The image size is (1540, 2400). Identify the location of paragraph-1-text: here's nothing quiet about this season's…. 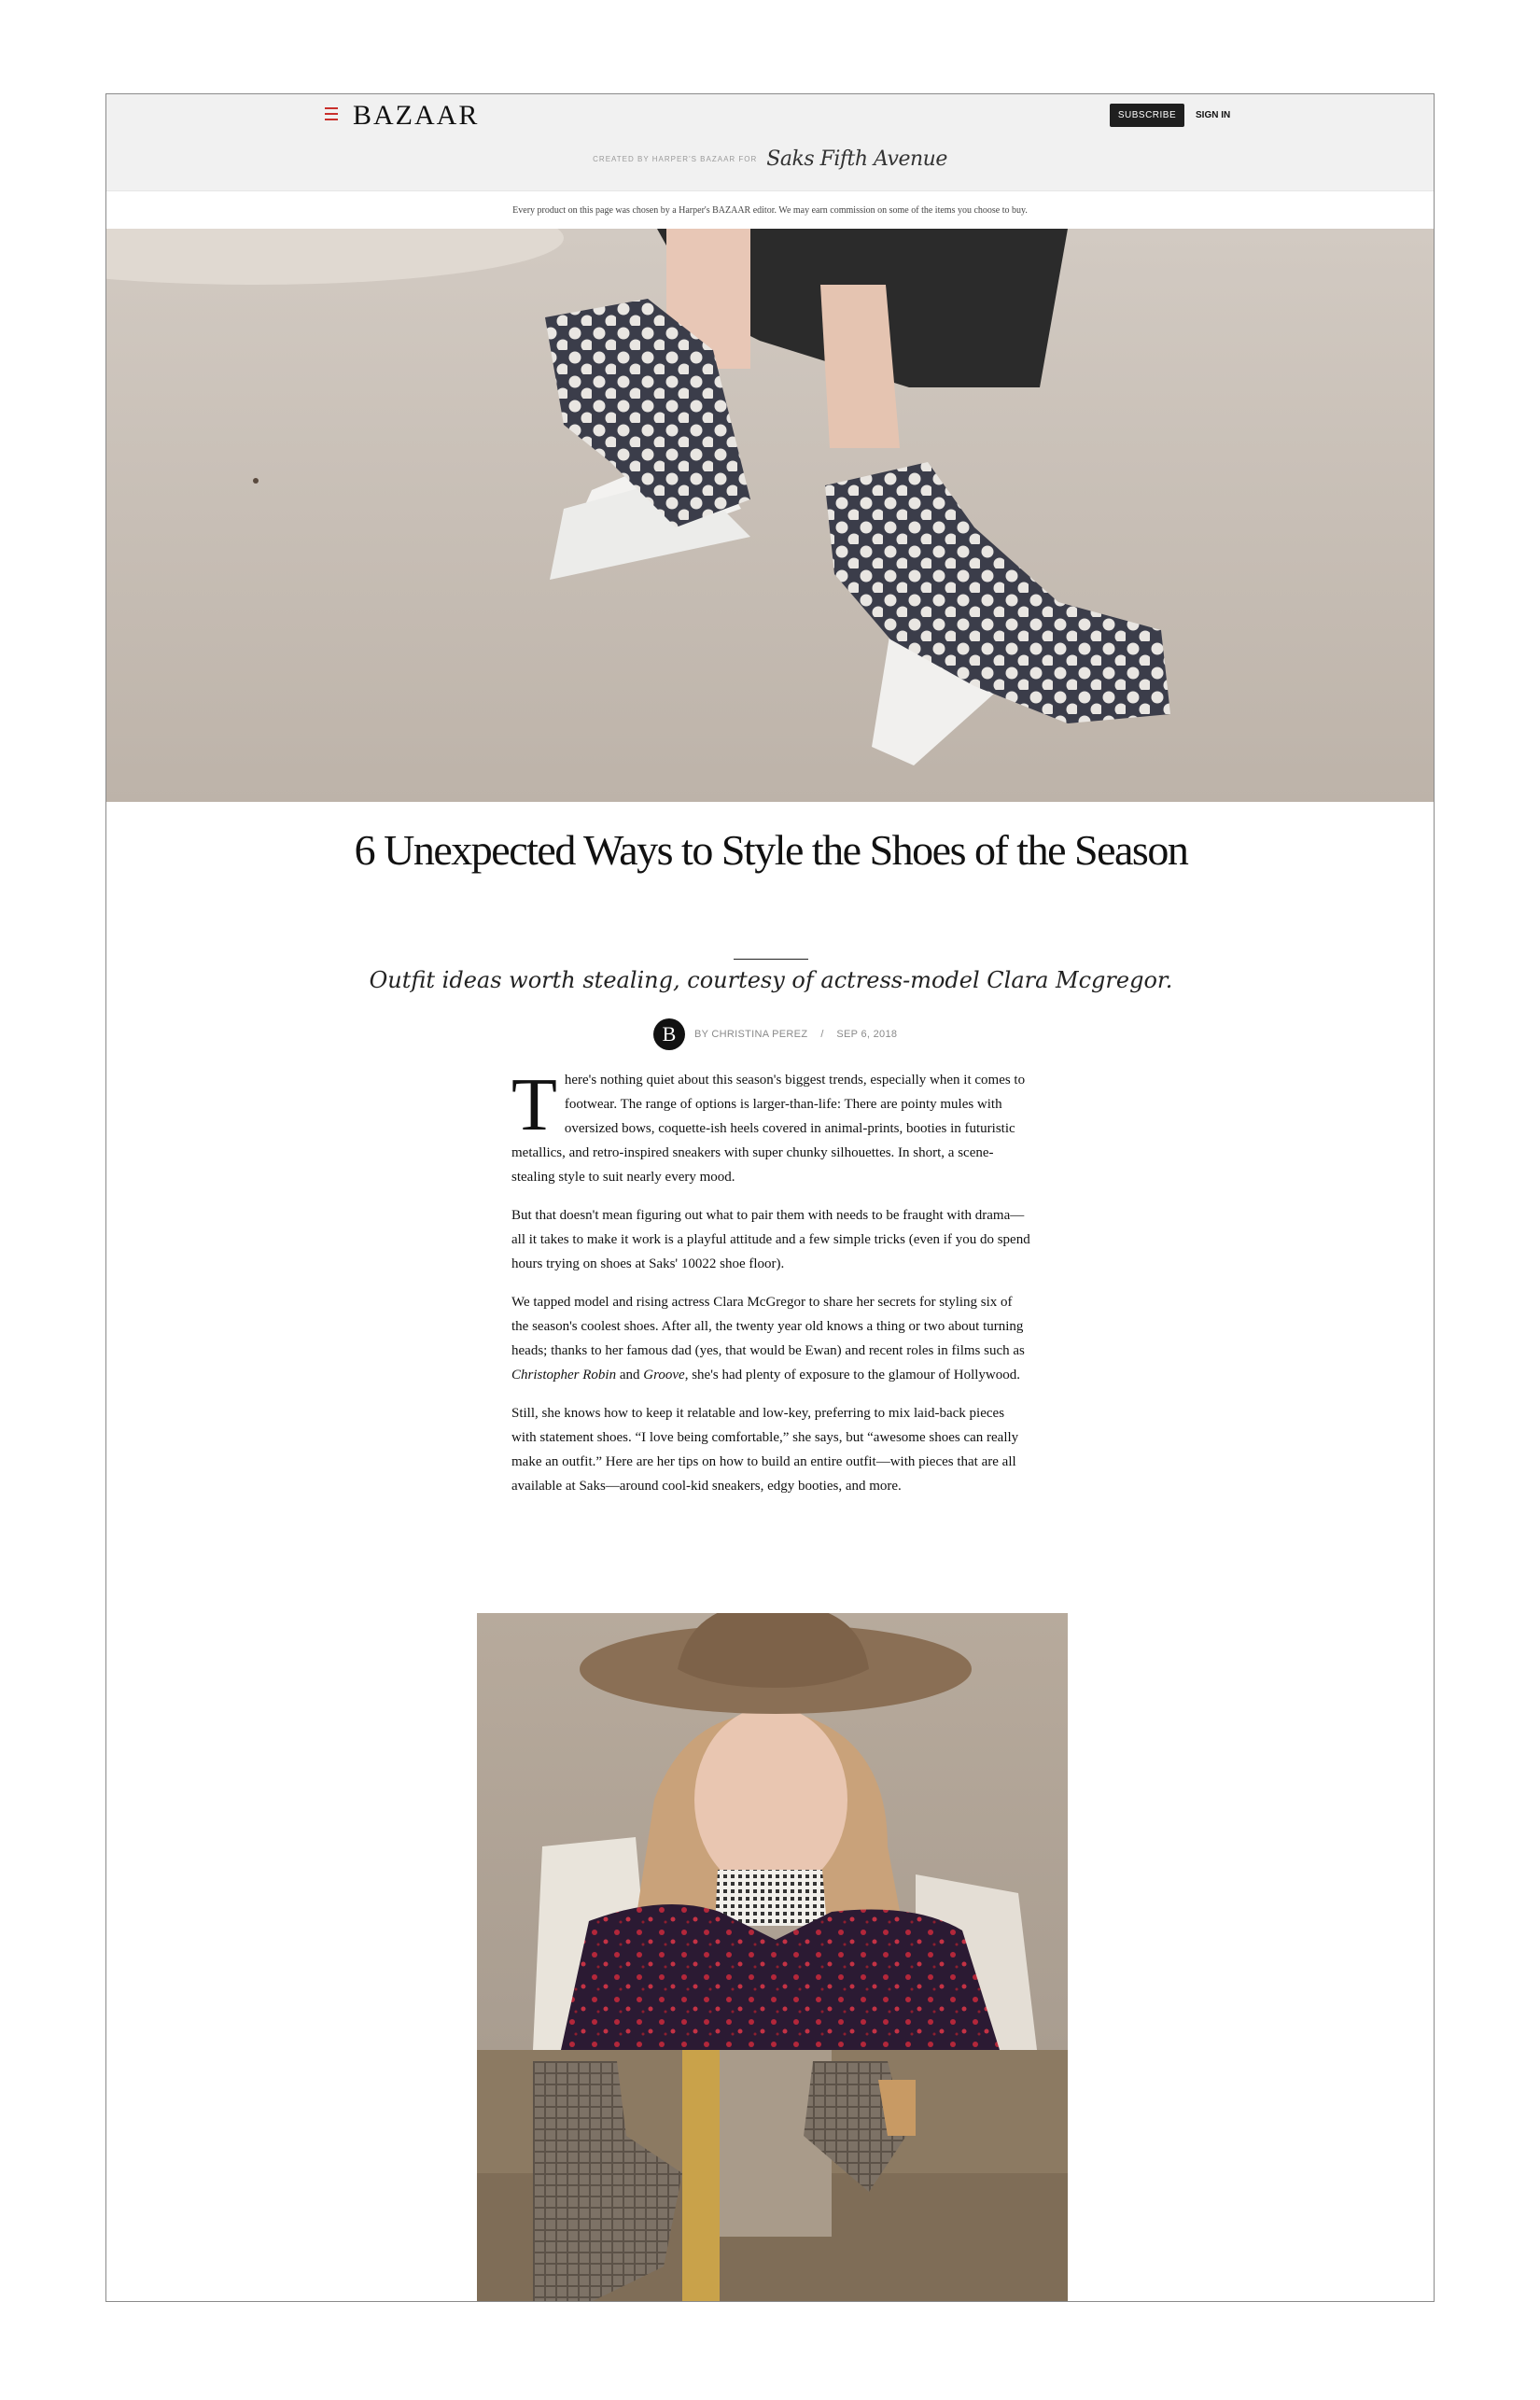
(768, 1129).